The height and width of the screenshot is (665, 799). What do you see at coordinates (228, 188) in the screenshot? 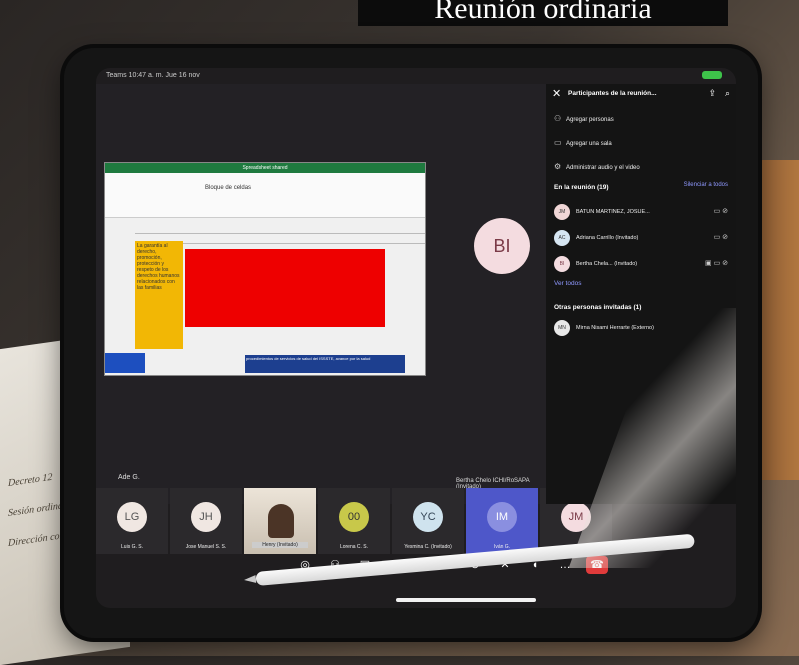
I see `toolbar-label: Bloque de celdas` at bounding box center [228, 188].